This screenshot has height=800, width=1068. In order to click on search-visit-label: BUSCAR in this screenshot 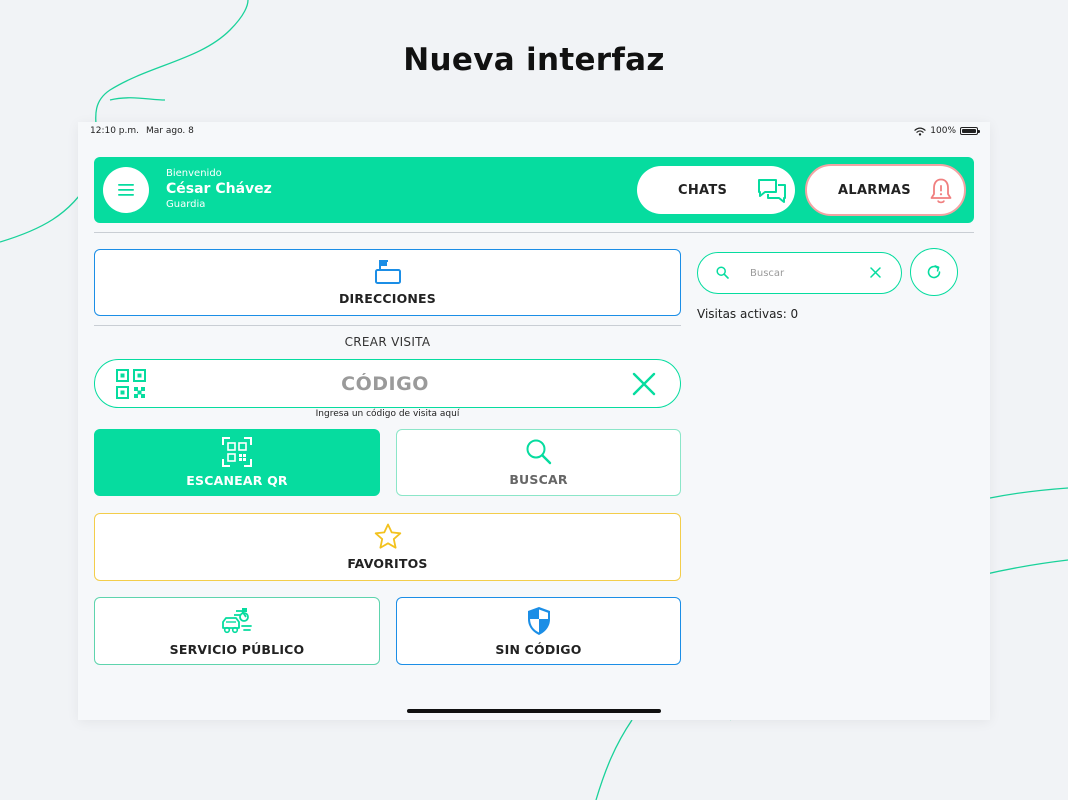, I will do `click(538, 479)`.